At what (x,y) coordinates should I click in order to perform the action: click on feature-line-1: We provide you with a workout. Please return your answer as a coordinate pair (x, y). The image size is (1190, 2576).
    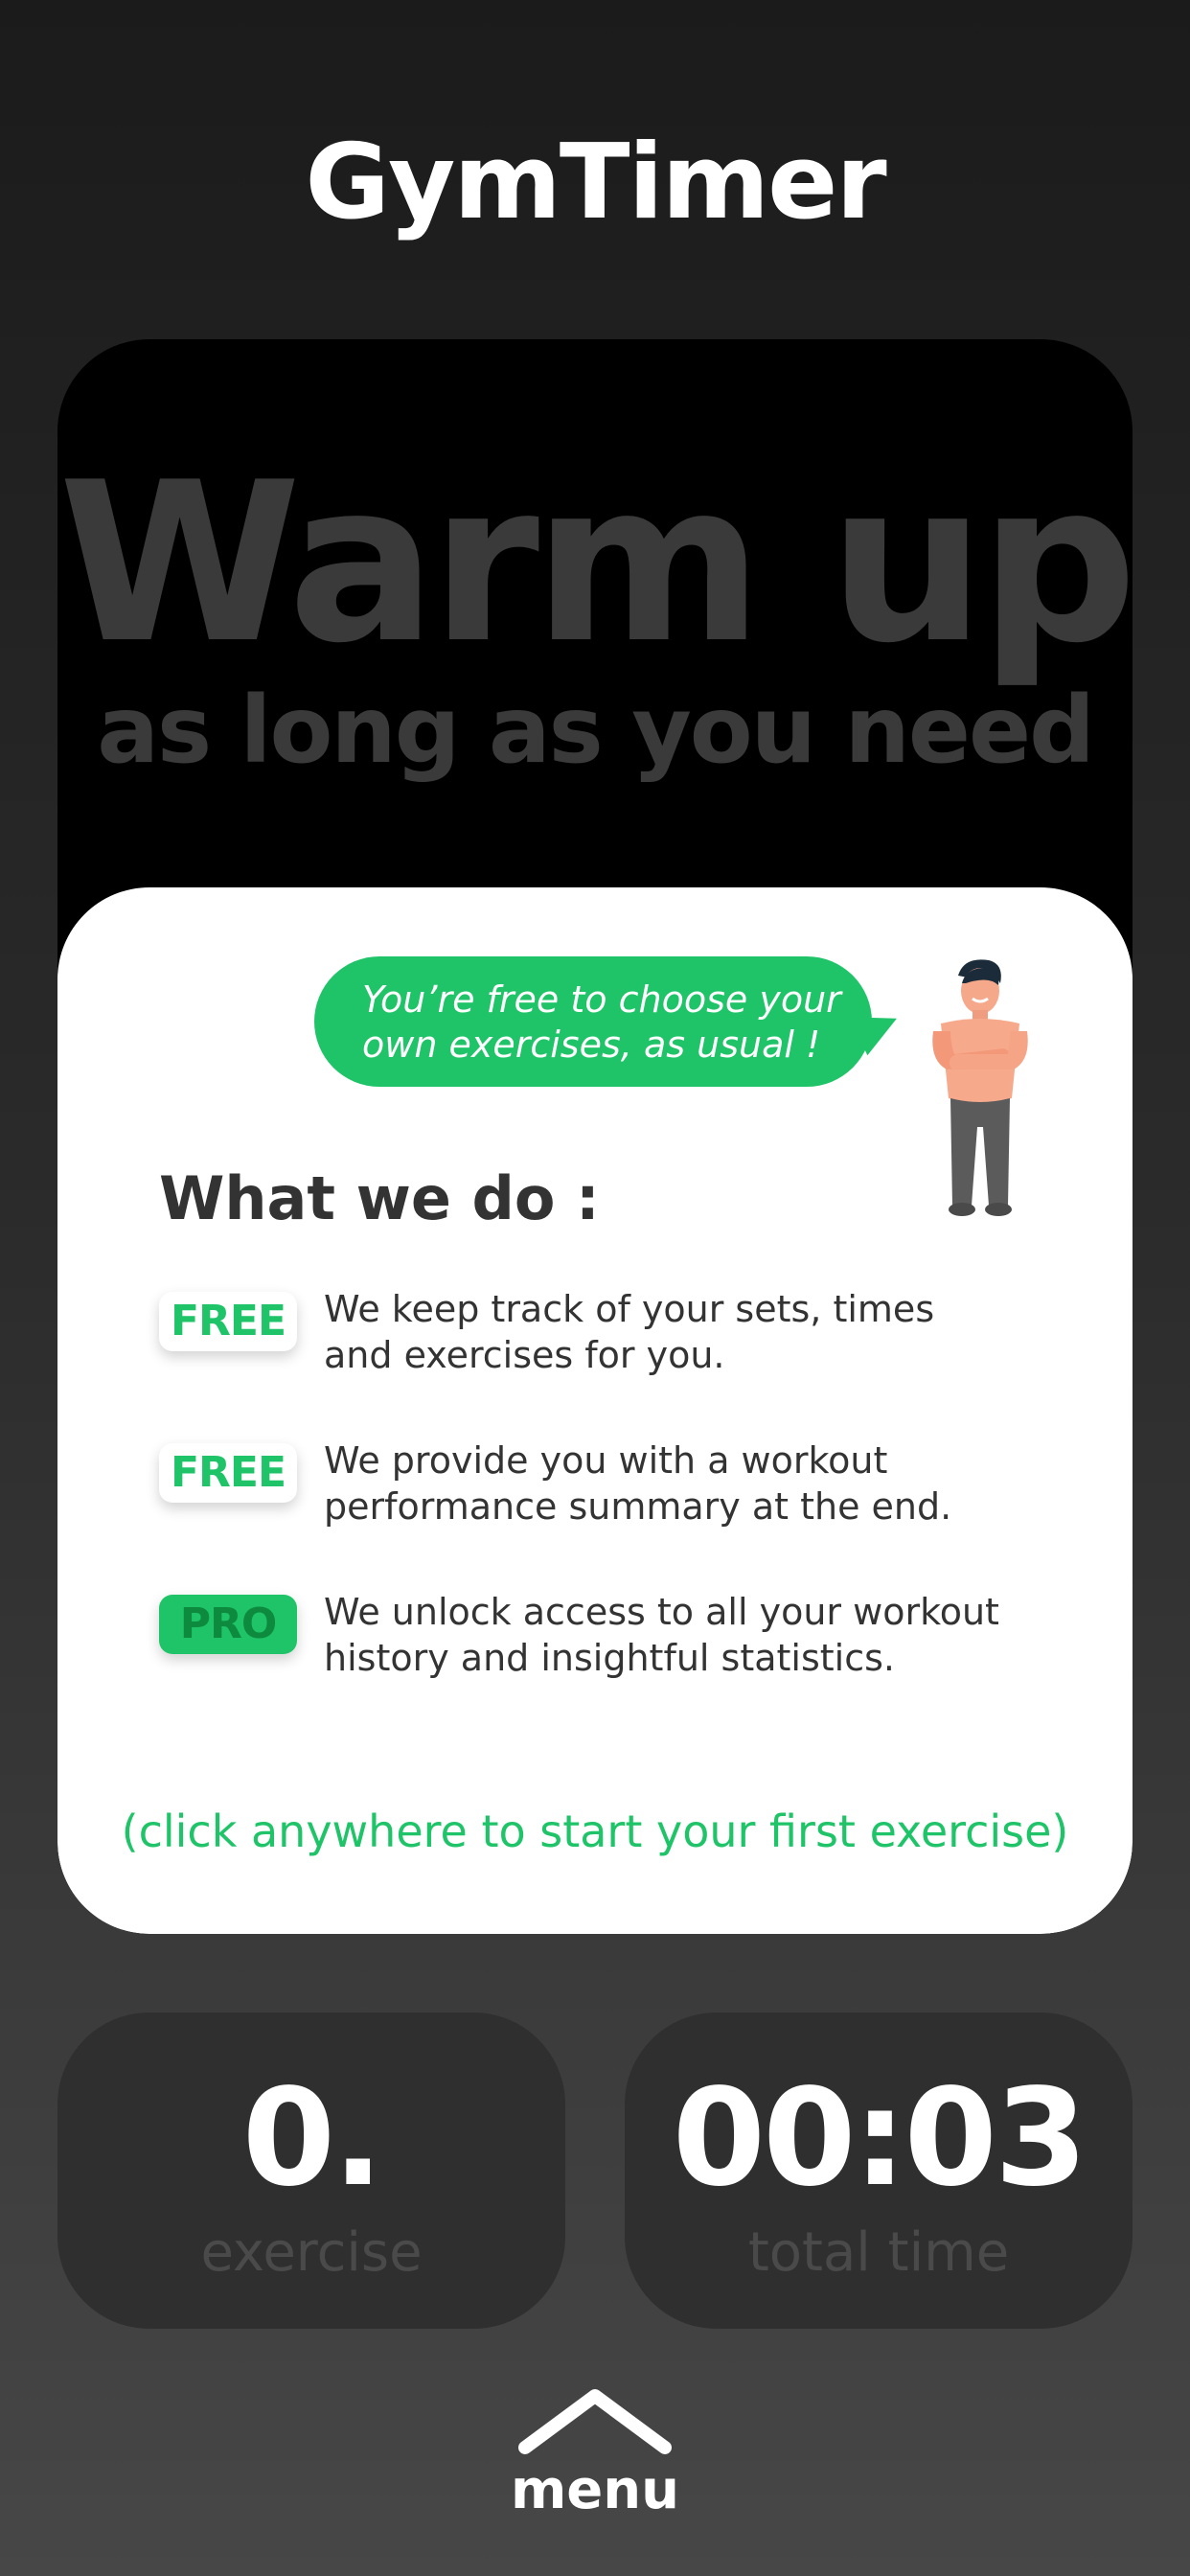
    Looking at the image, I should click on (606, 1460).